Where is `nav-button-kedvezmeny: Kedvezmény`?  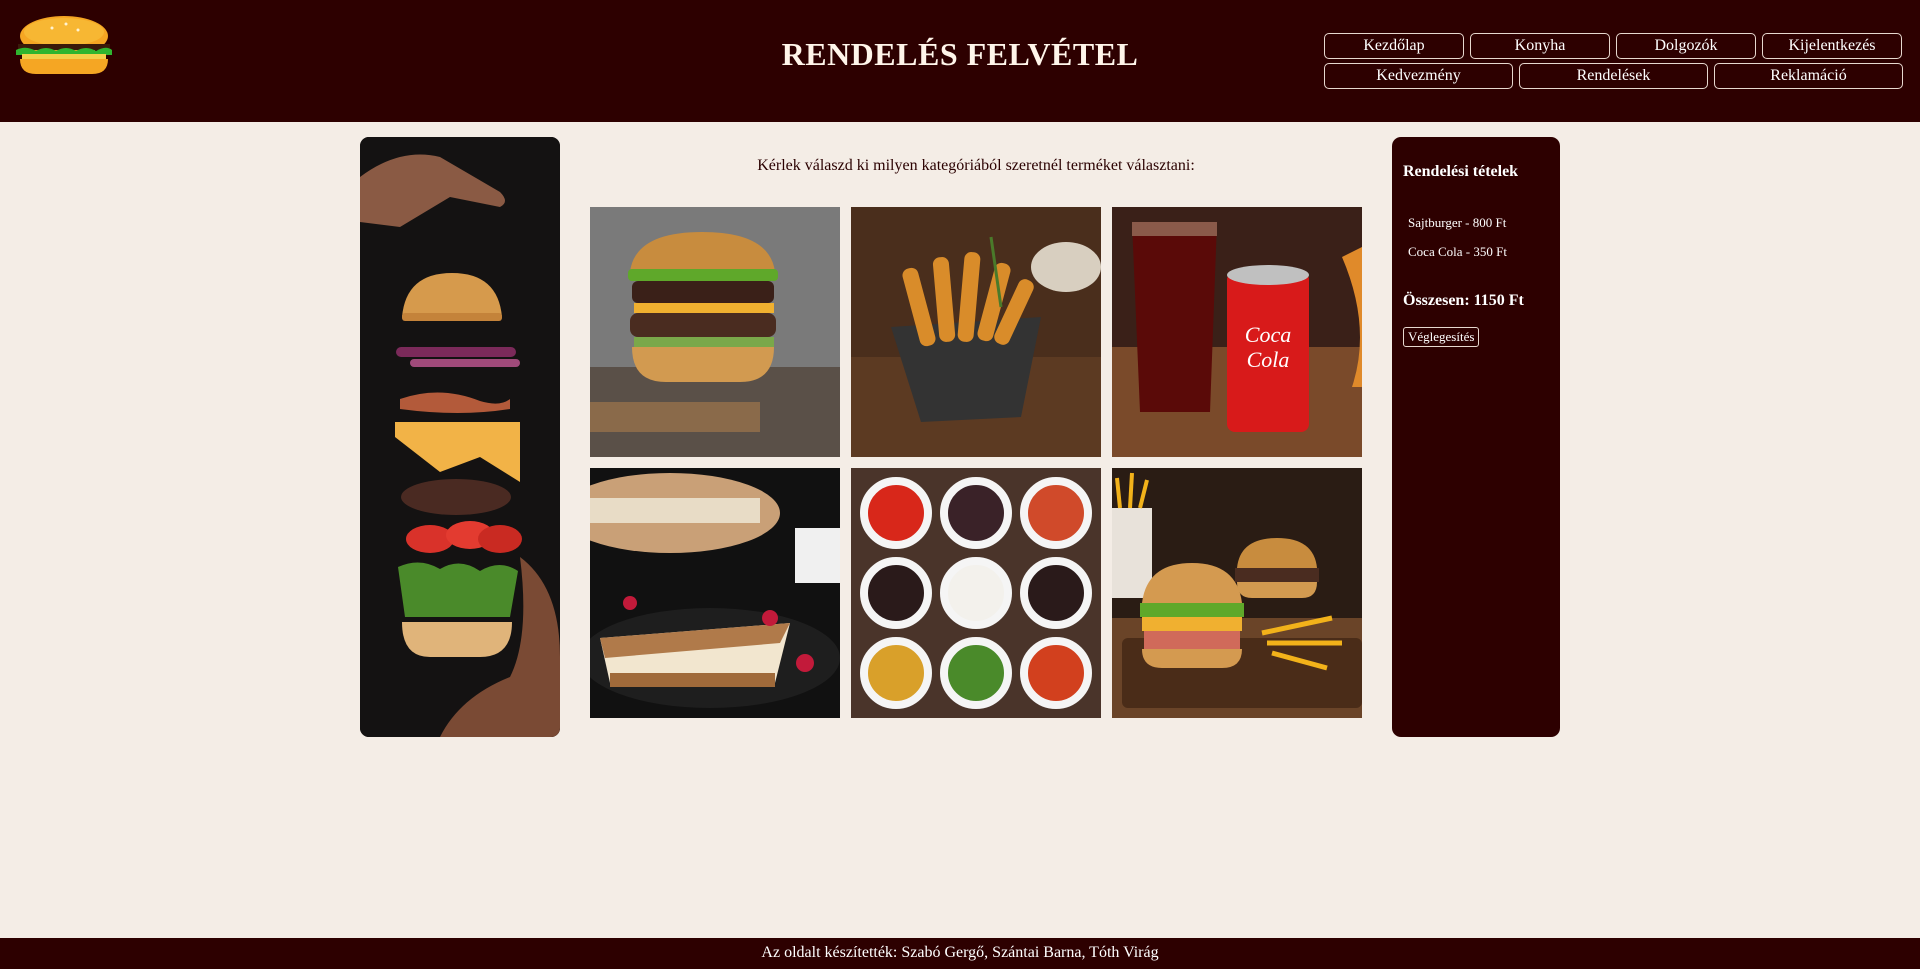
nav-button-kedvezmeny: Kedvezmény is located at coordinates (1418, 76).